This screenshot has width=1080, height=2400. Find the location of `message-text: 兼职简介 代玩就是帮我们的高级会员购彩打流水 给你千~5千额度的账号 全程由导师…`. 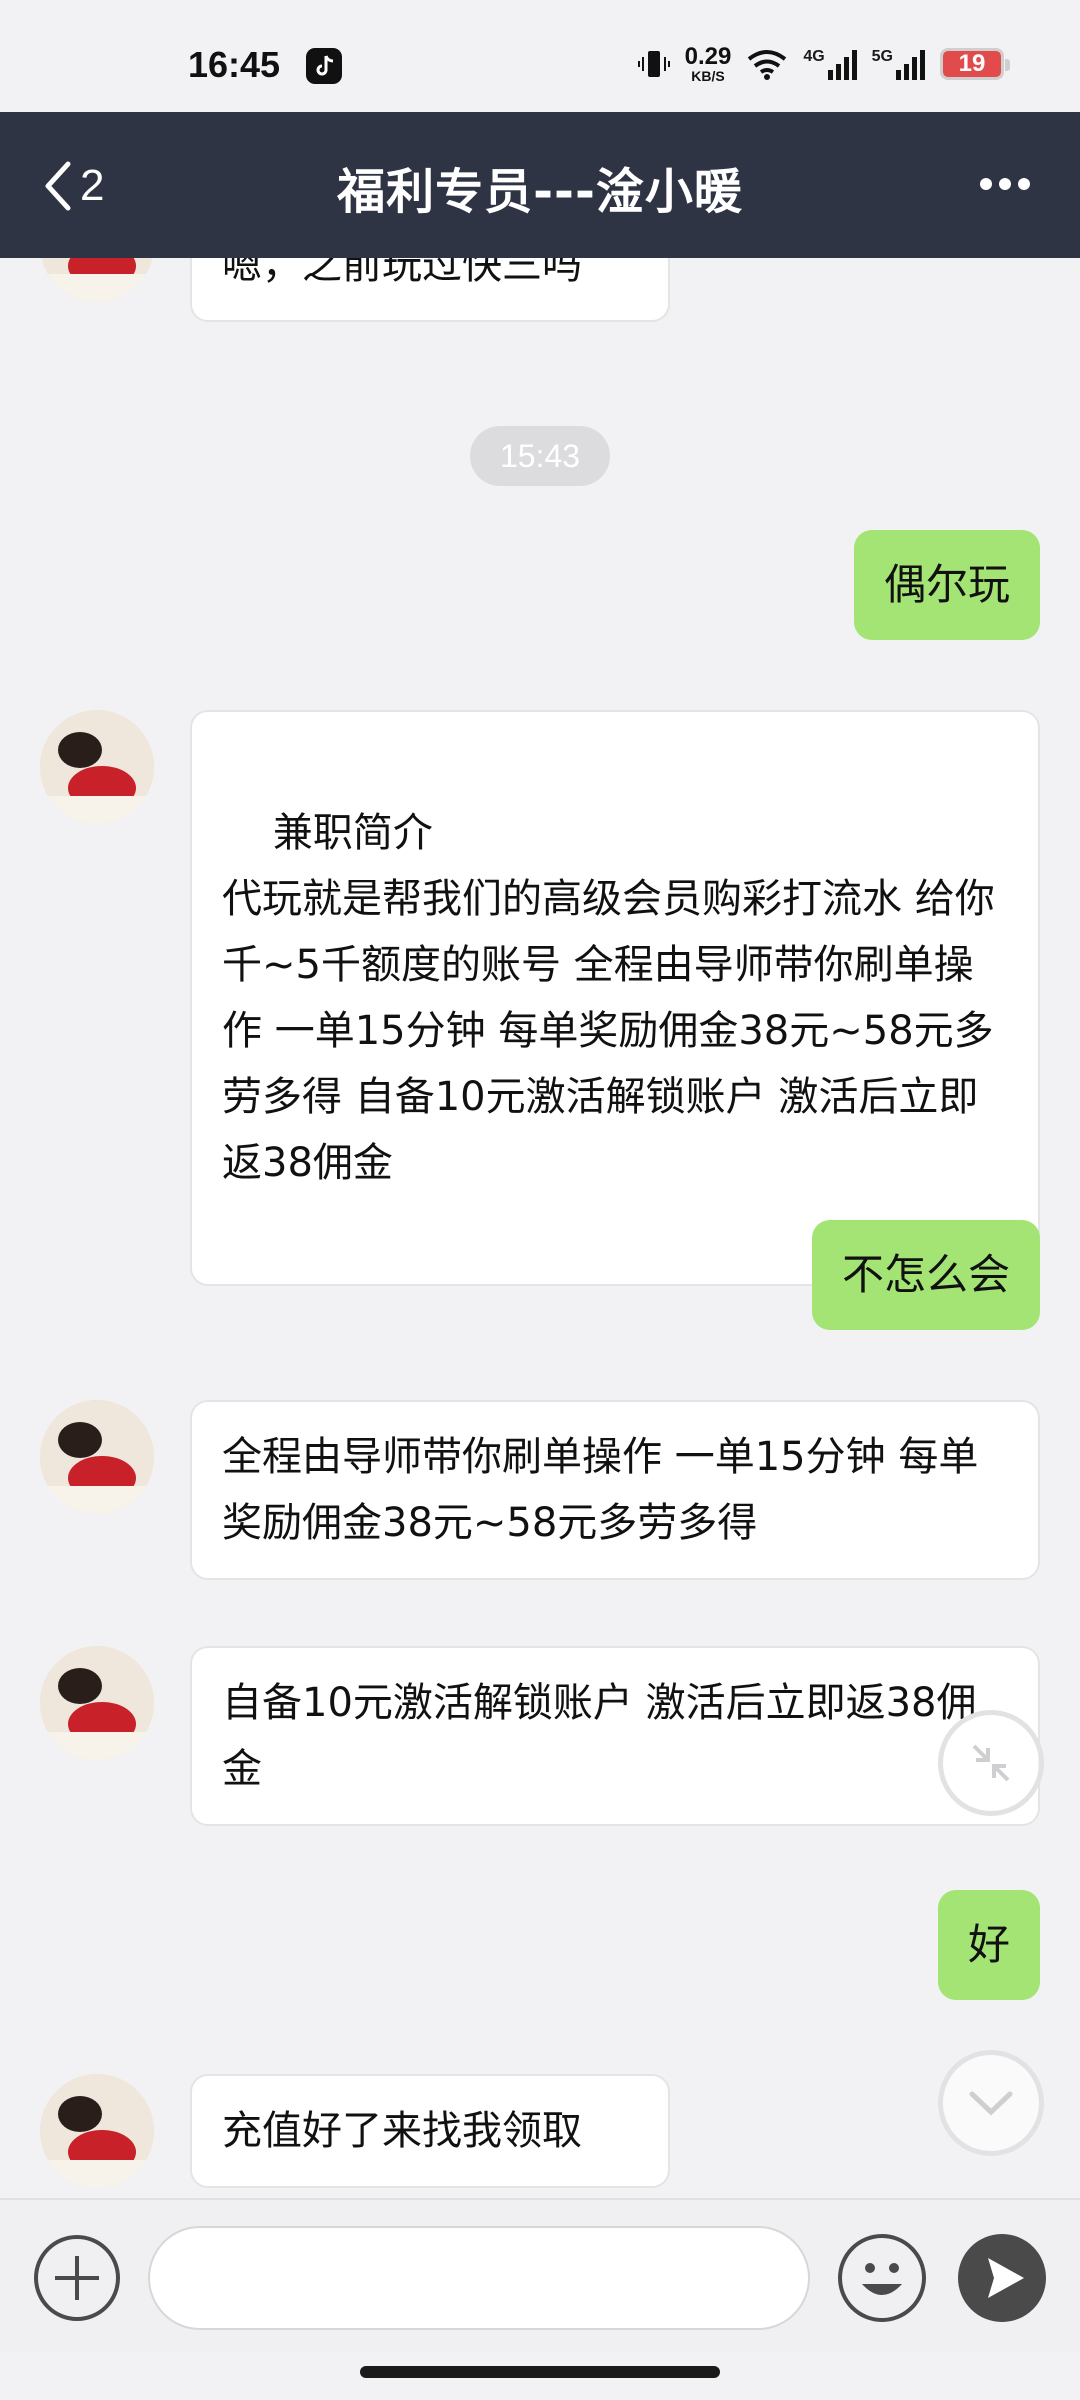

message-text: 兼职简介 代玩就是帮我们的高级会员购彩打流水 给你千~5千额度的账号 全程由导师… is located at coordinates (608, 998).